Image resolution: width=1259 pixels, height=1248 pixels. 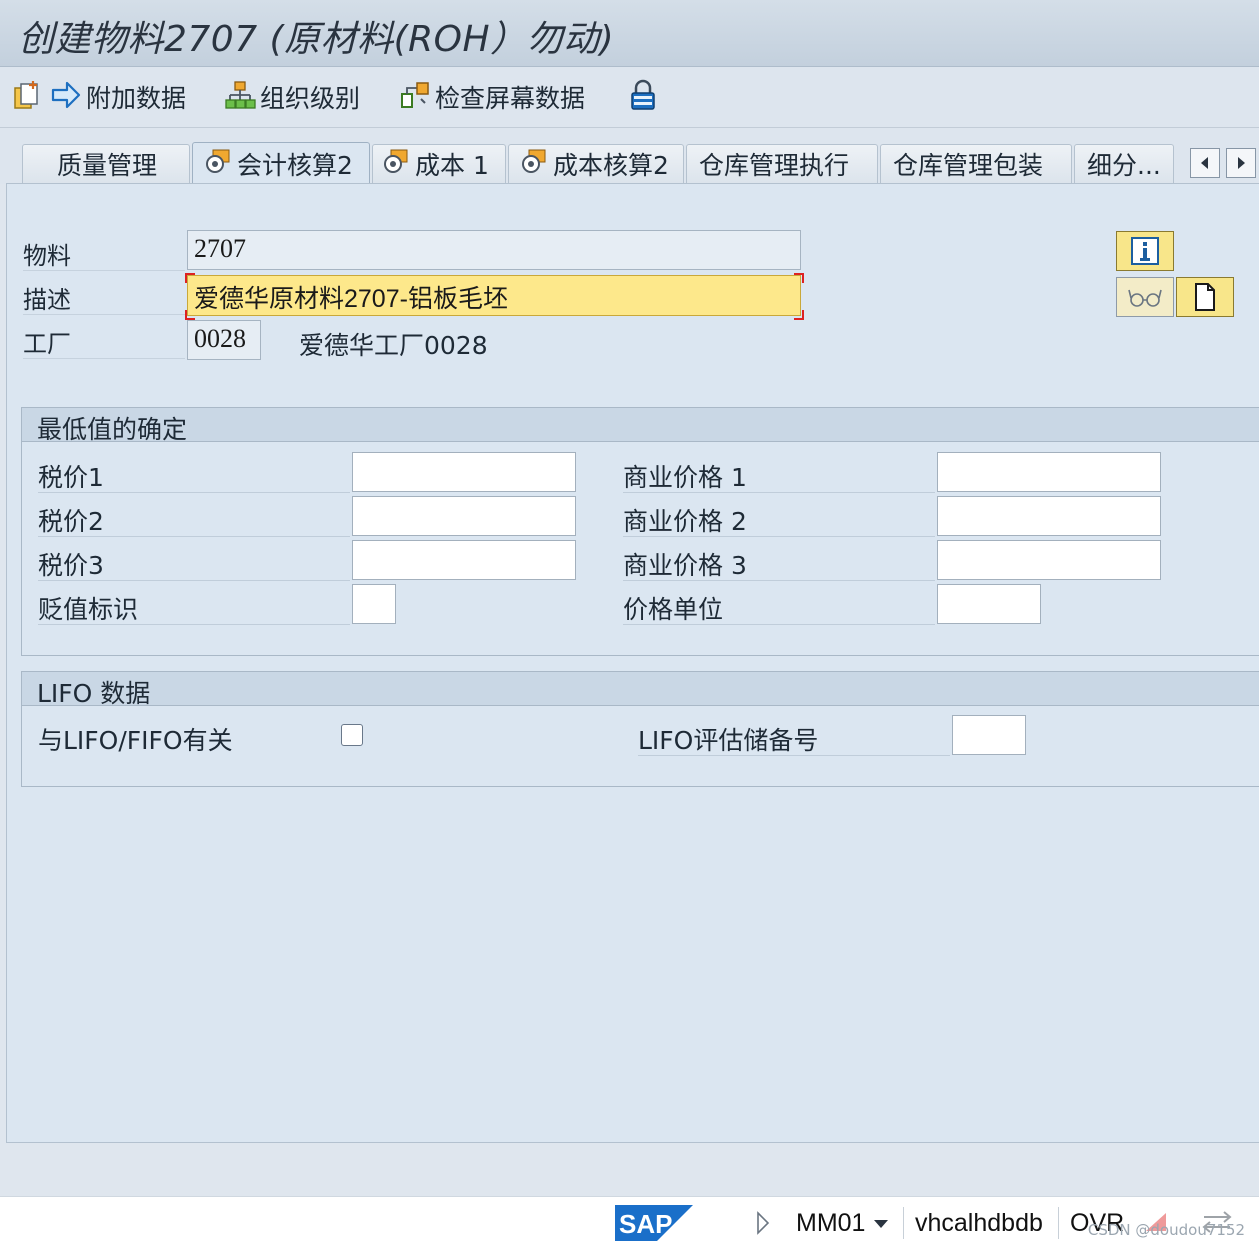 I want to click on document-button, so click(x=1205, y=297).